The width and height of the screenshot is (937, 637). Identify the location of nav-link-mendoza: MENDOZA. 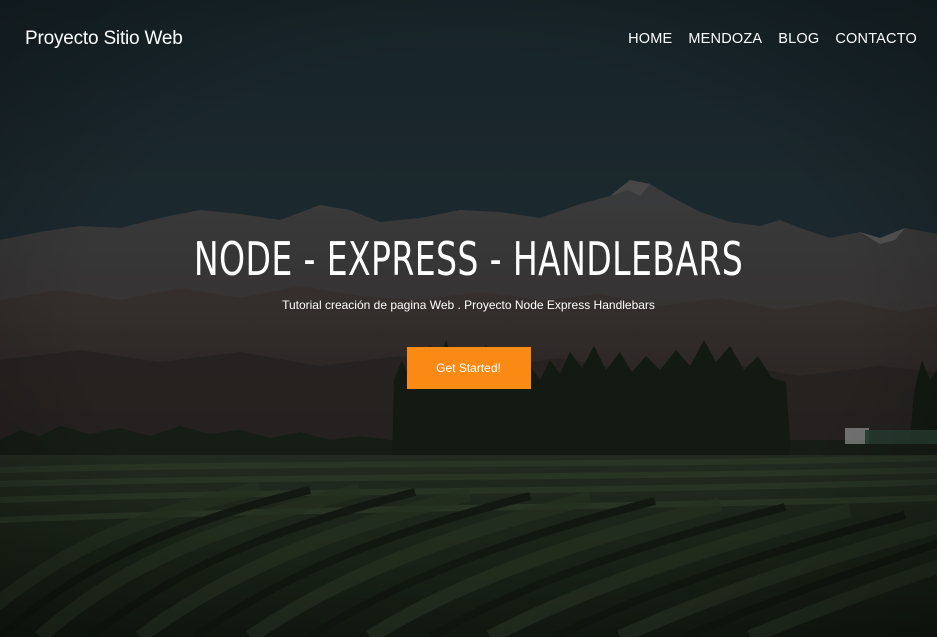
(725, 39).